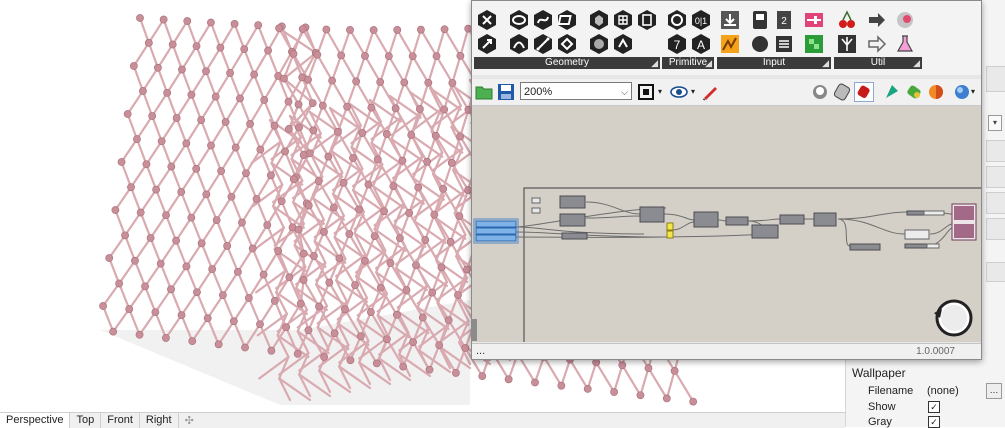 This screenshot has width=1005, height=428. I want to click on svg-text: A, so click(701, 45).